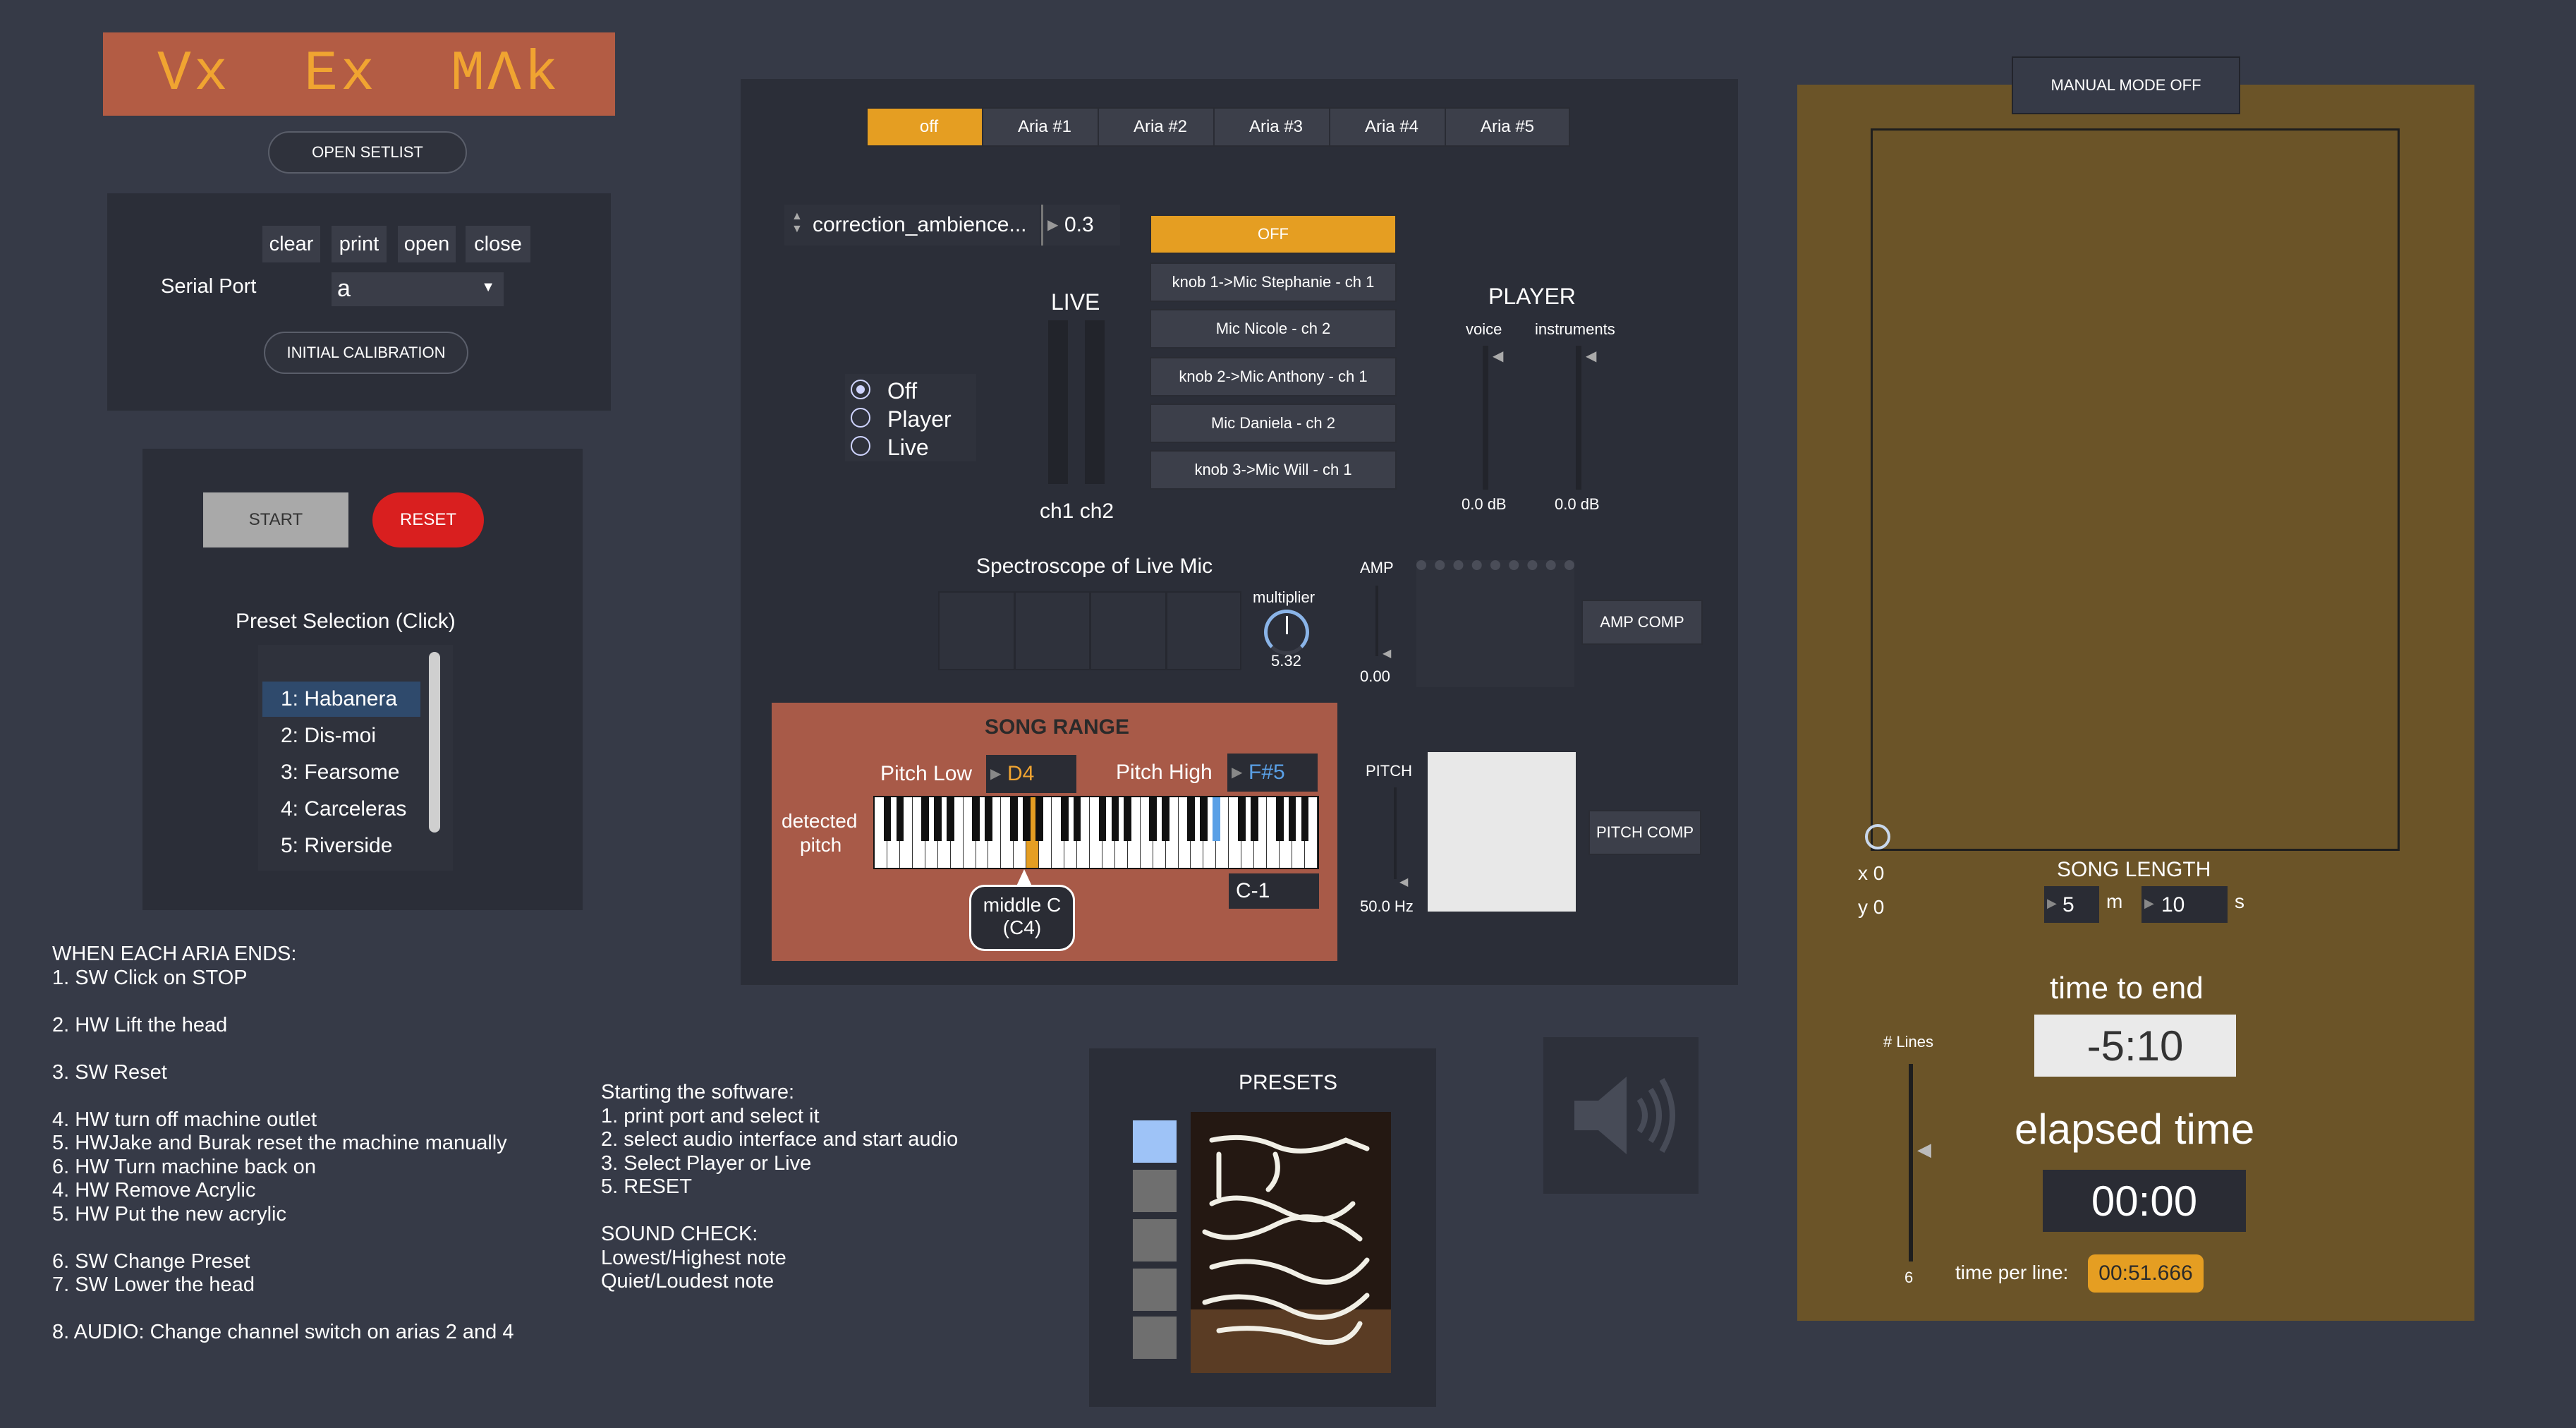 The width and height of the screenshot is (2576, 1428). Describe the element at coordinates (368, 152) in the screenshot. I see `open-setlist-button: OPEN SETLIST` at that location.